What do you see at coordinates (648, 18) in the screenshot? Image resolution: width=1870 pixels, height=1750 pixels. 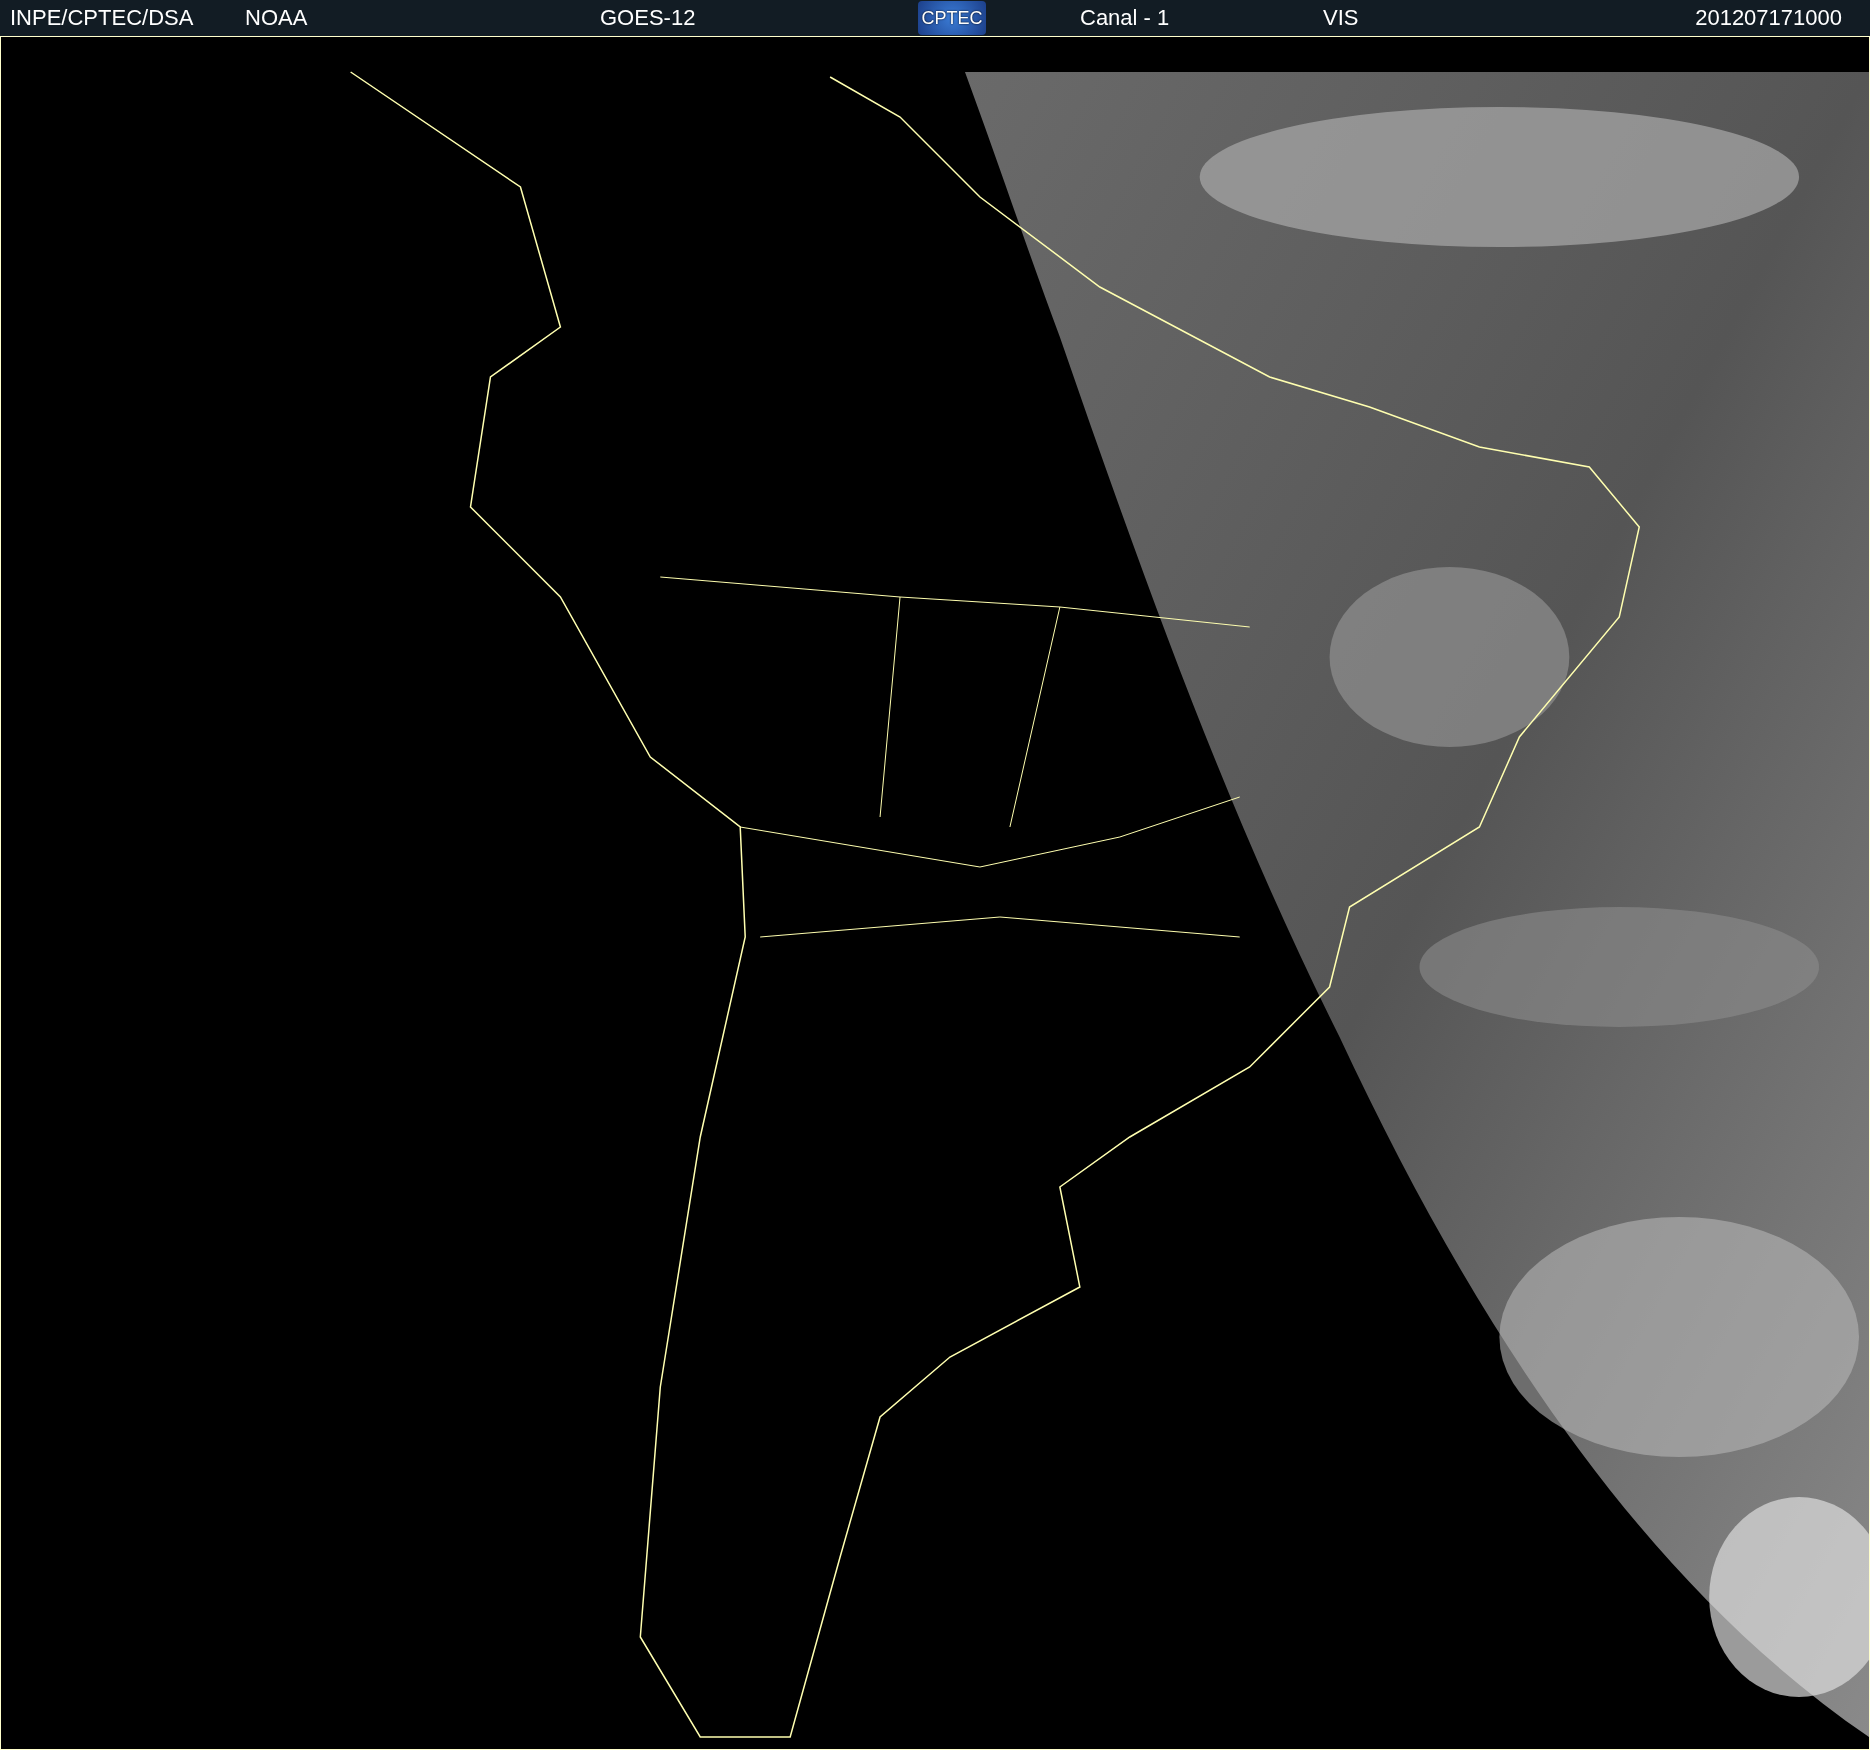 I see `satellite-label: GOES-12` at bounding box center [648, 18].